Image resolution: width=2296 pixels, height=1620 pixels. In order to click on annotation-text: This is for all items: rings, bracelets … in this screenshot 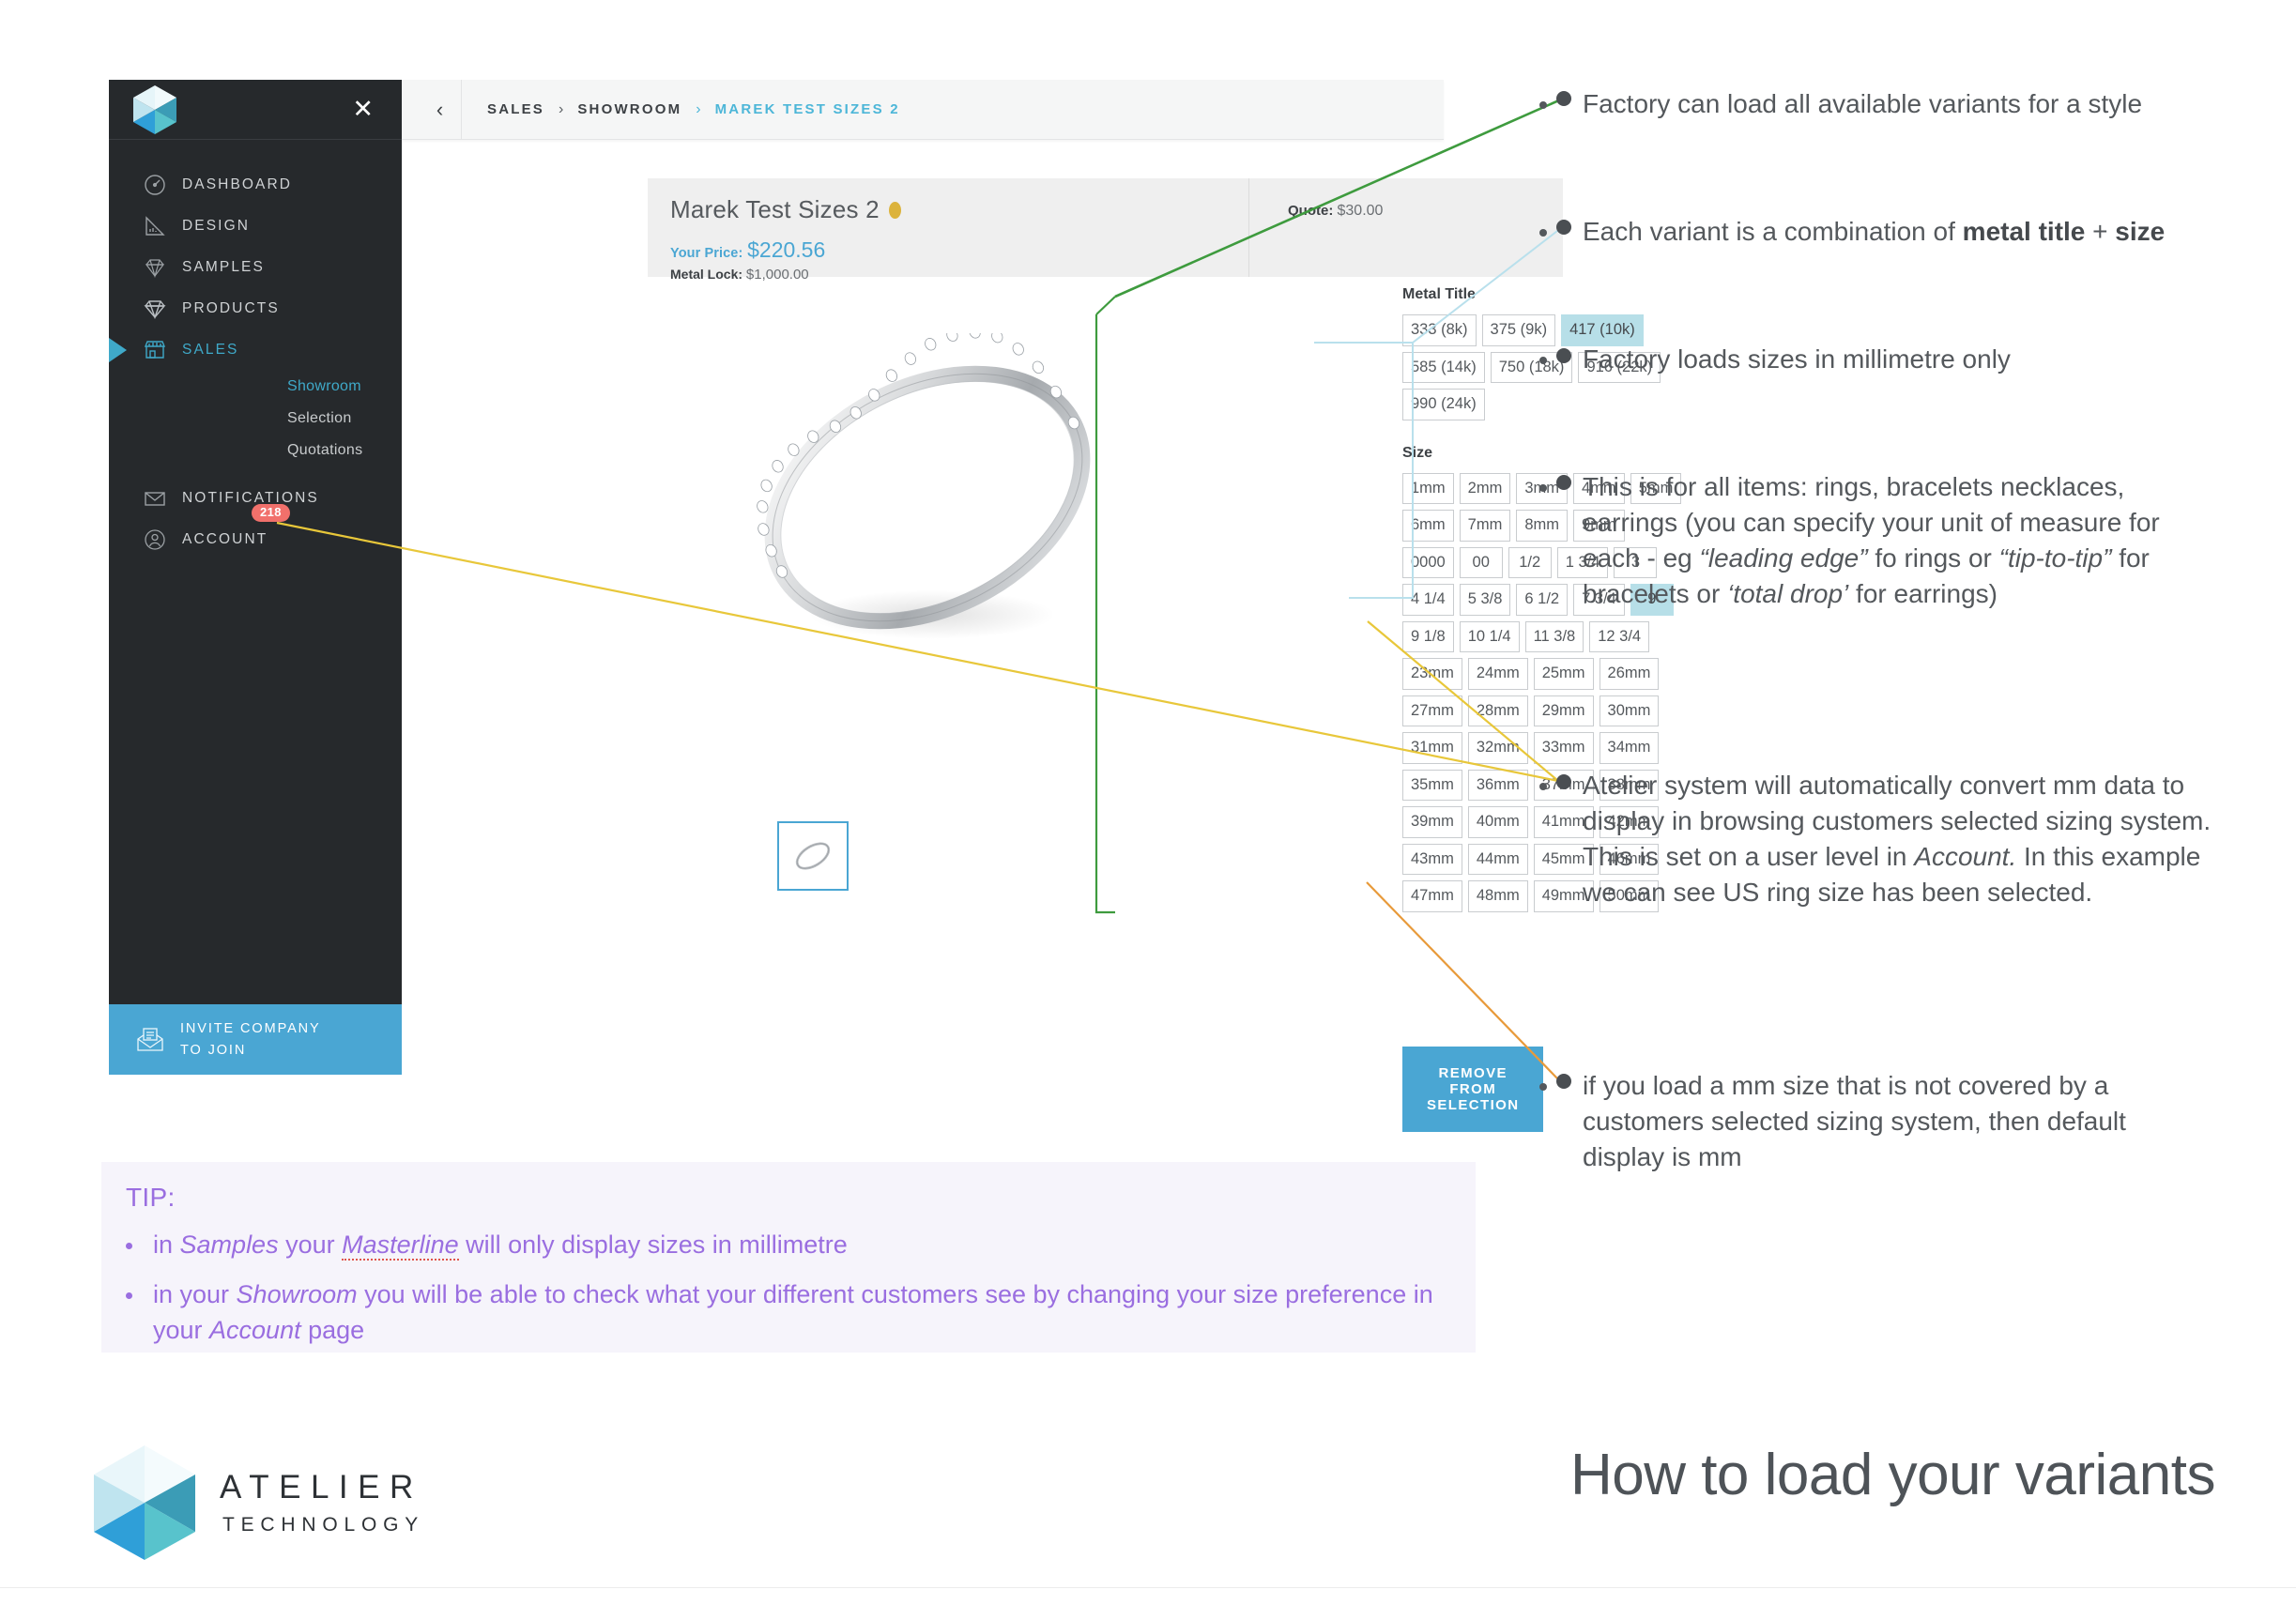, I will do `click(1871, 540)`.